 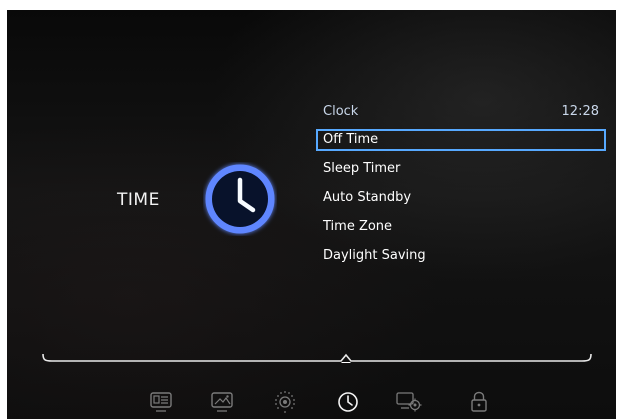 I want to click on menu-title: Clock, so click(x=341, y=111).